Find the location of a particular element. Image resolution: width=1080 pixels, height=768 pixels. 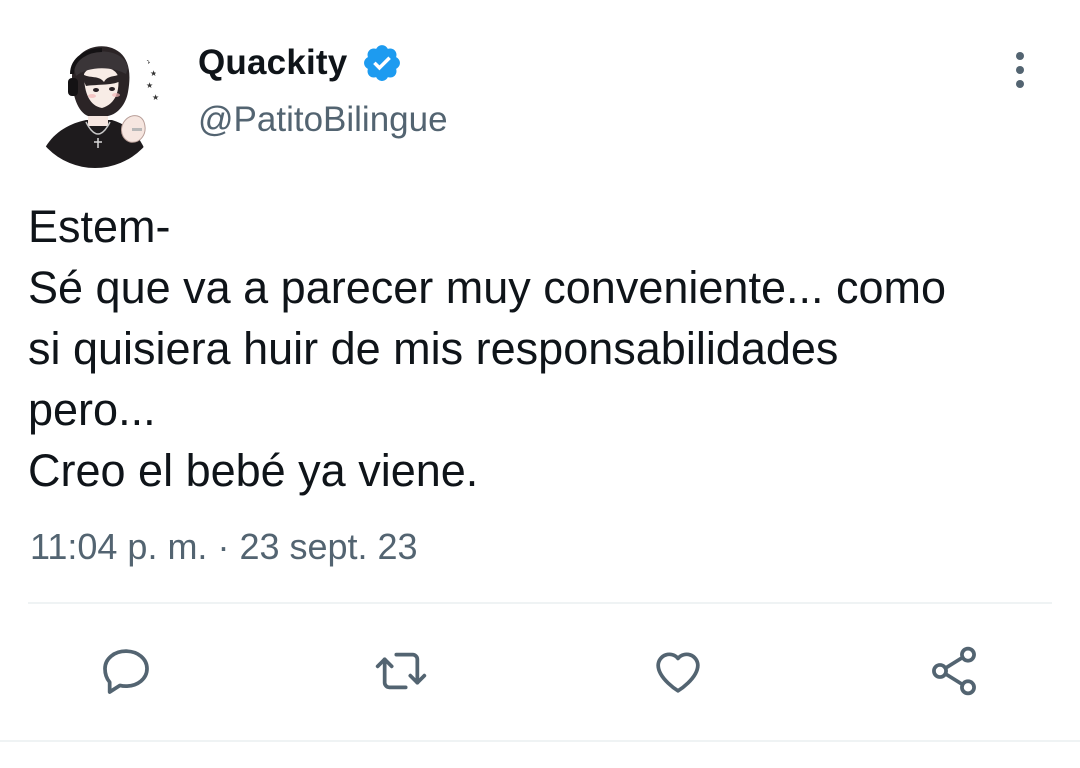

display-name: Quackity is located at coordinates (272, 63).